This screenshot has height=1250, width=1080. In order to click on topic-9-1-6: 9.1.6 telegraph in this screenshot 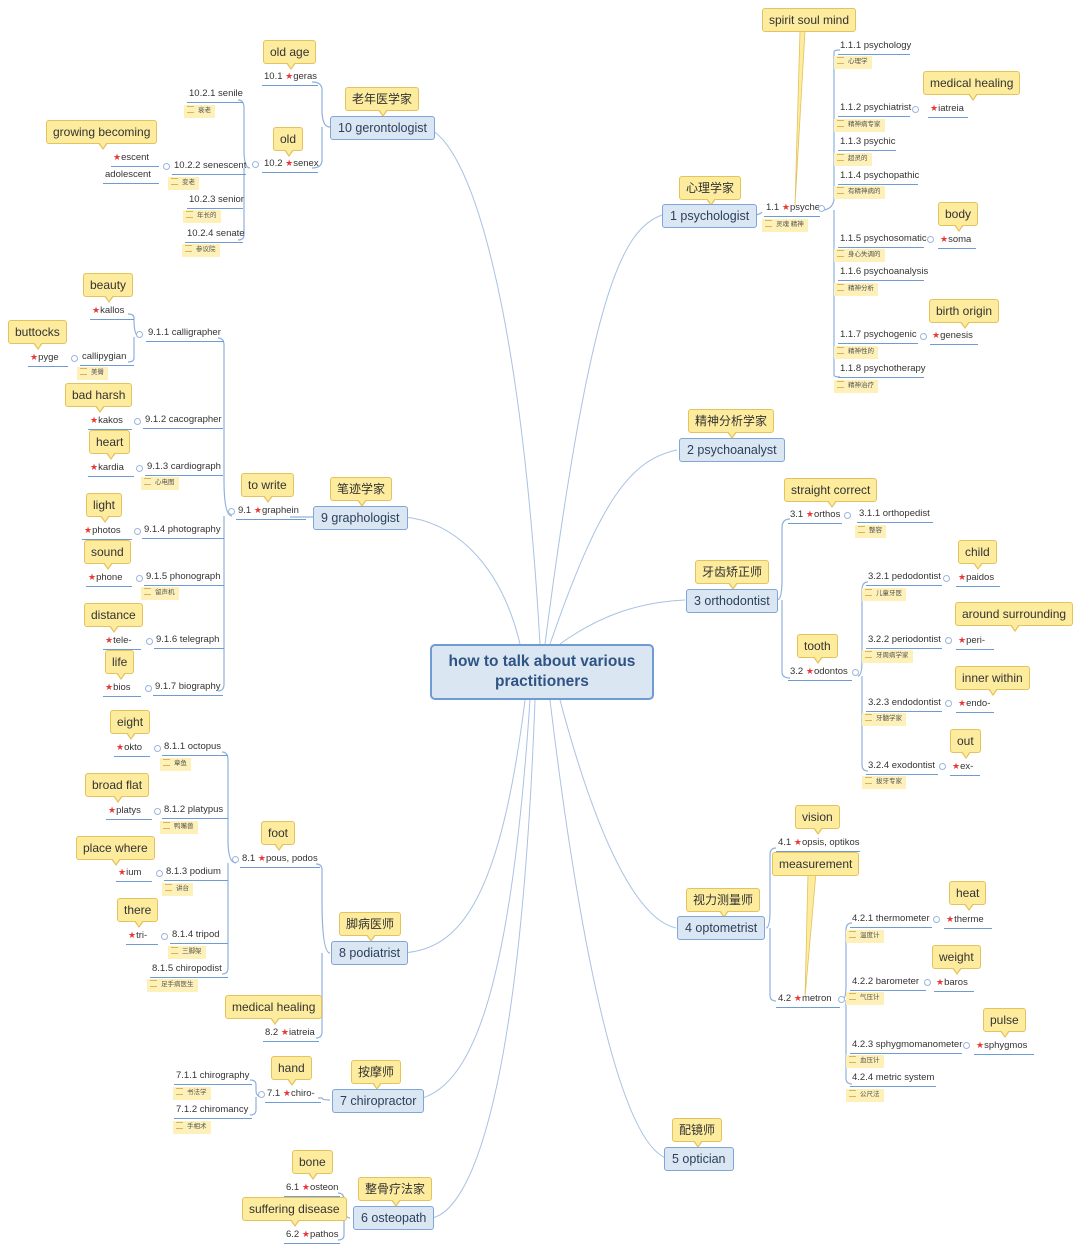, I will do `click(189, 641)`.